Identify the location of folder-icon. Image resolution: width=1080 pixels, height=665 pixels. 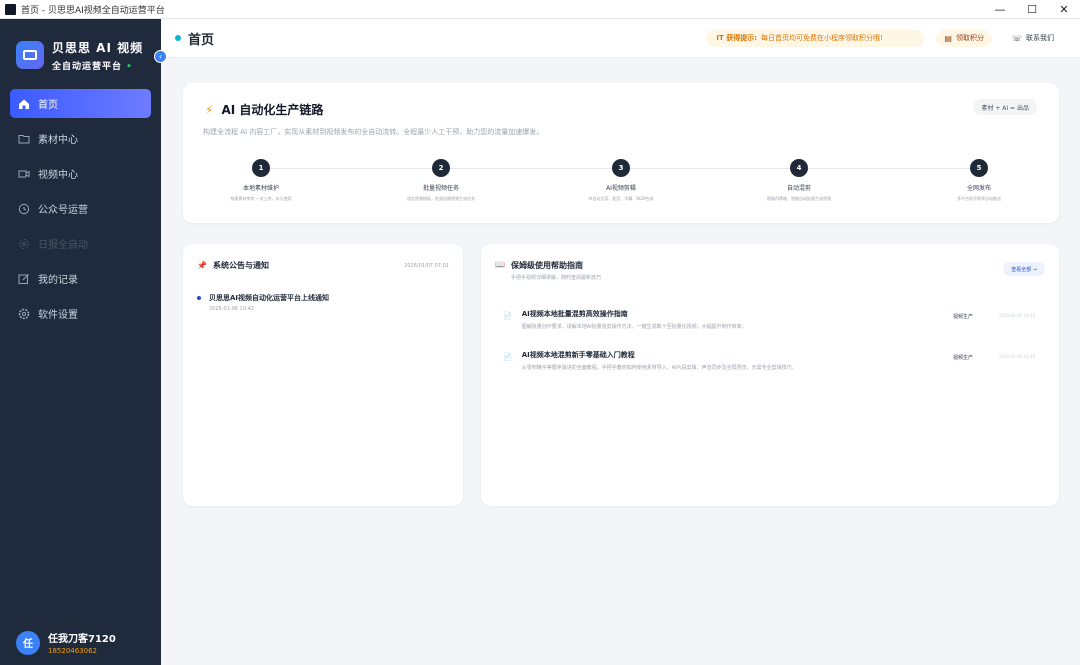
(24, 139).